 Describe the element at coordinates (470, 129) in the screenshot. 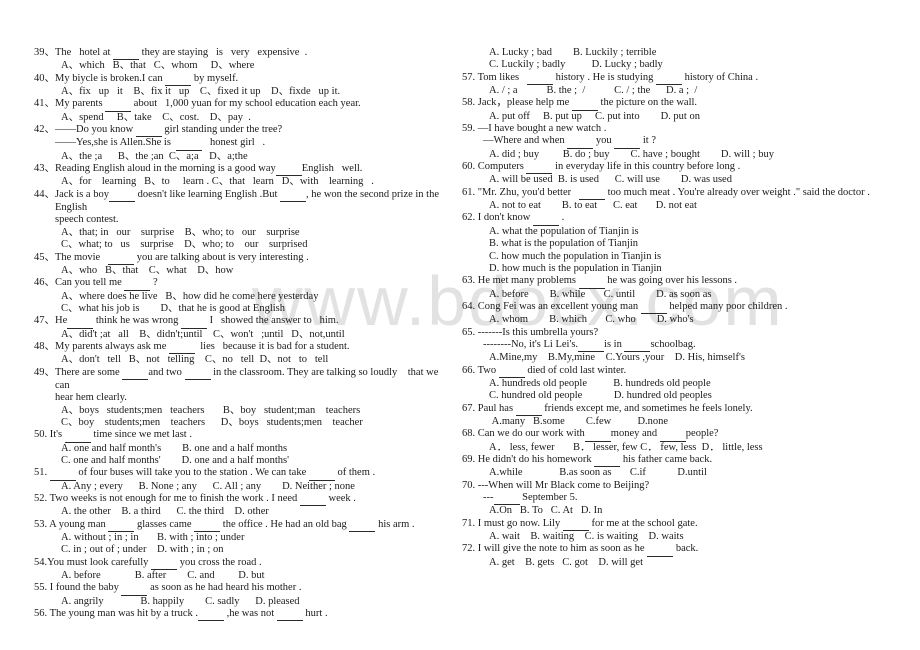

I see `question-number: 59.` at that location.